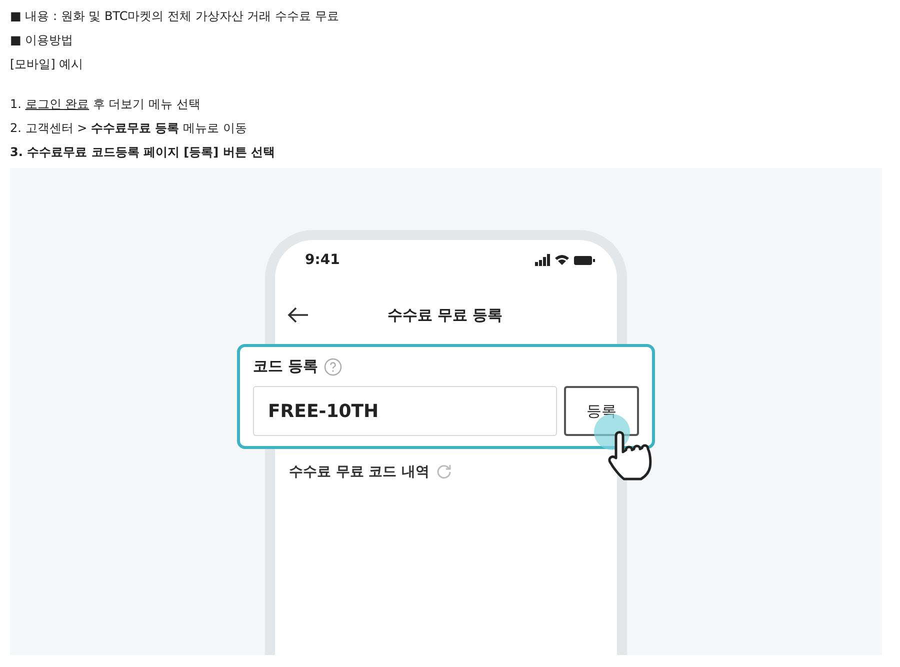  What do you see at coordinates (298, 315) in the screenshot?
I see `back-arrow-icon` at bounding box center [298, 315].